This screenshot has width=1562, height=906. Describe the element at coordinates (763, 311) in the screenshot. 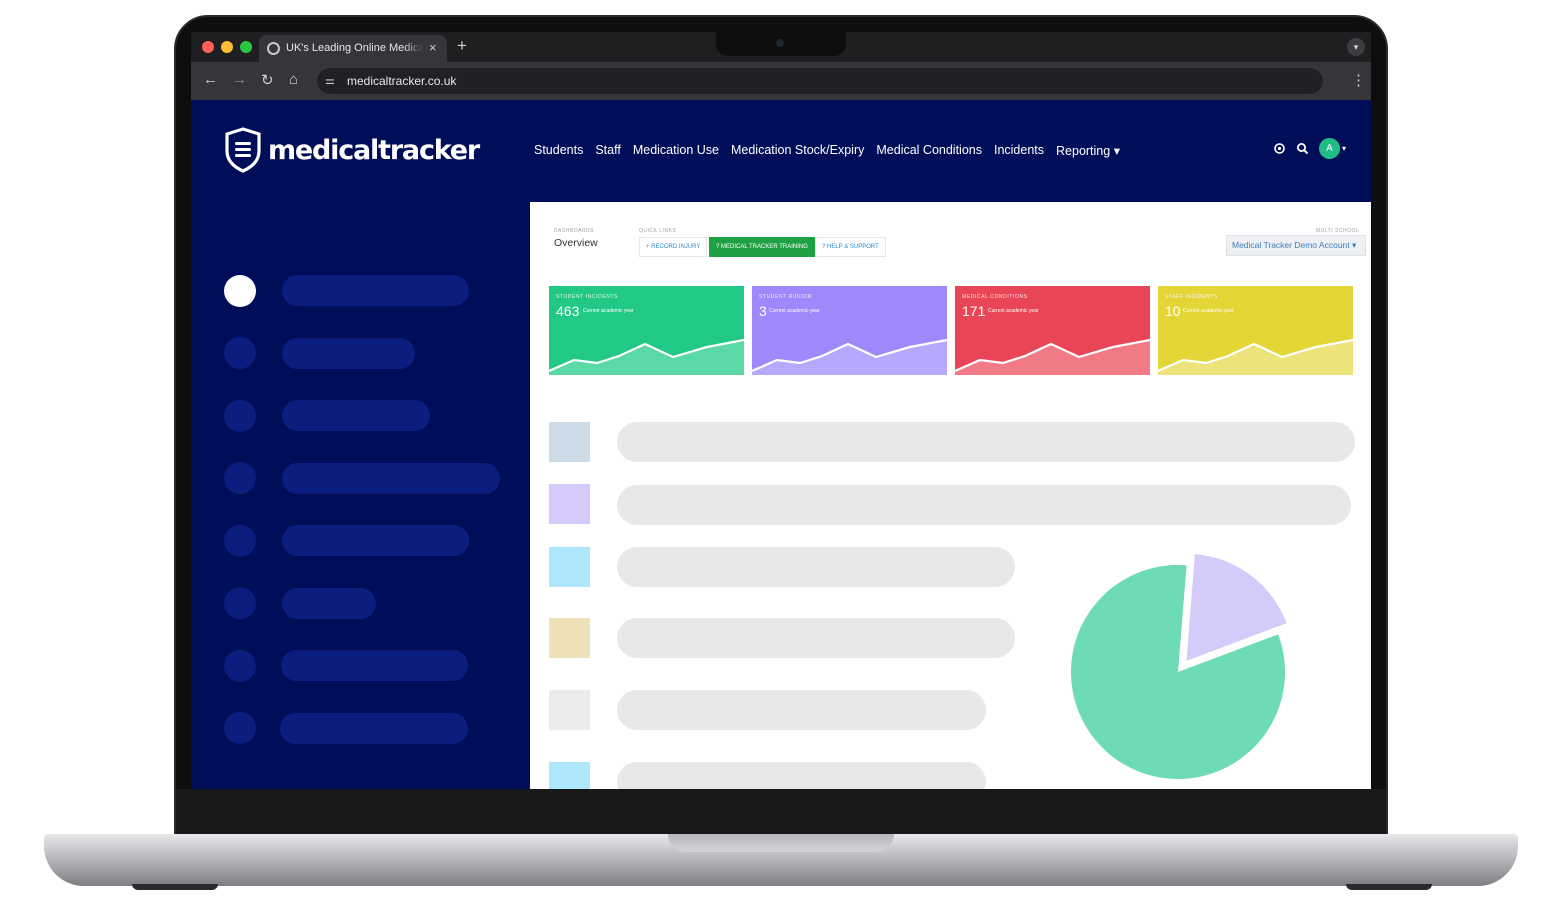

I see `stat-value: 3` at that location.